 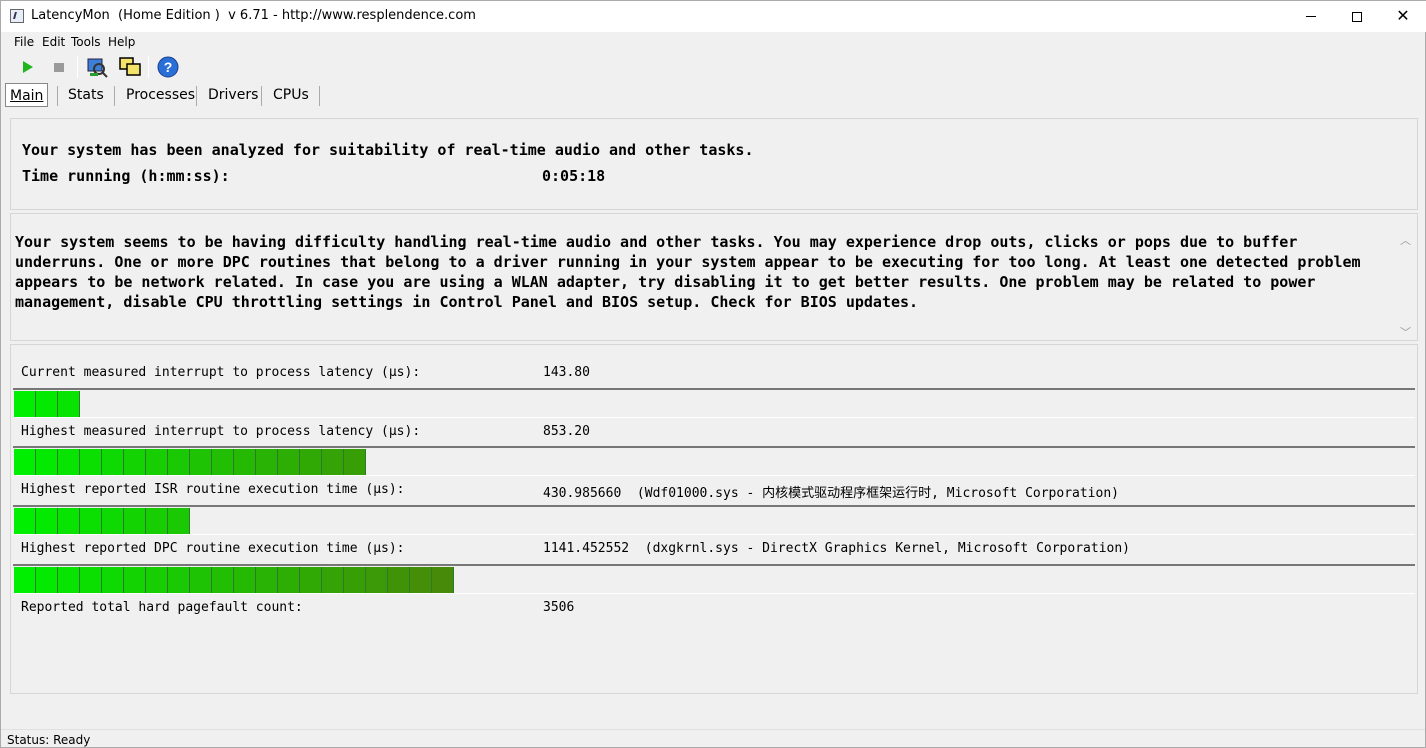 I want to click on stop-icon, so click(x=59, y=67).